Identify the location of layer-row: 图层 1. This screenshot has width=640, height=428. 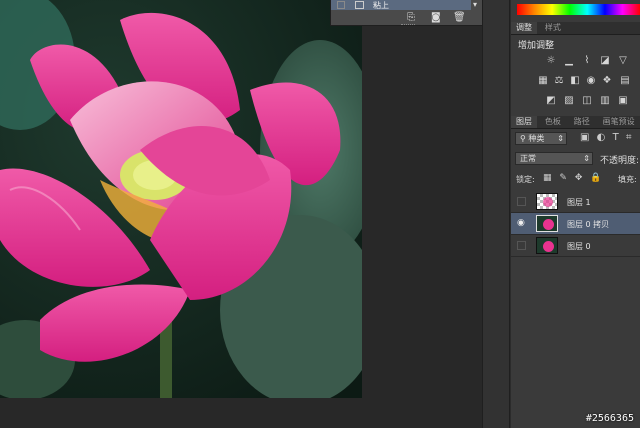
(575, 202).